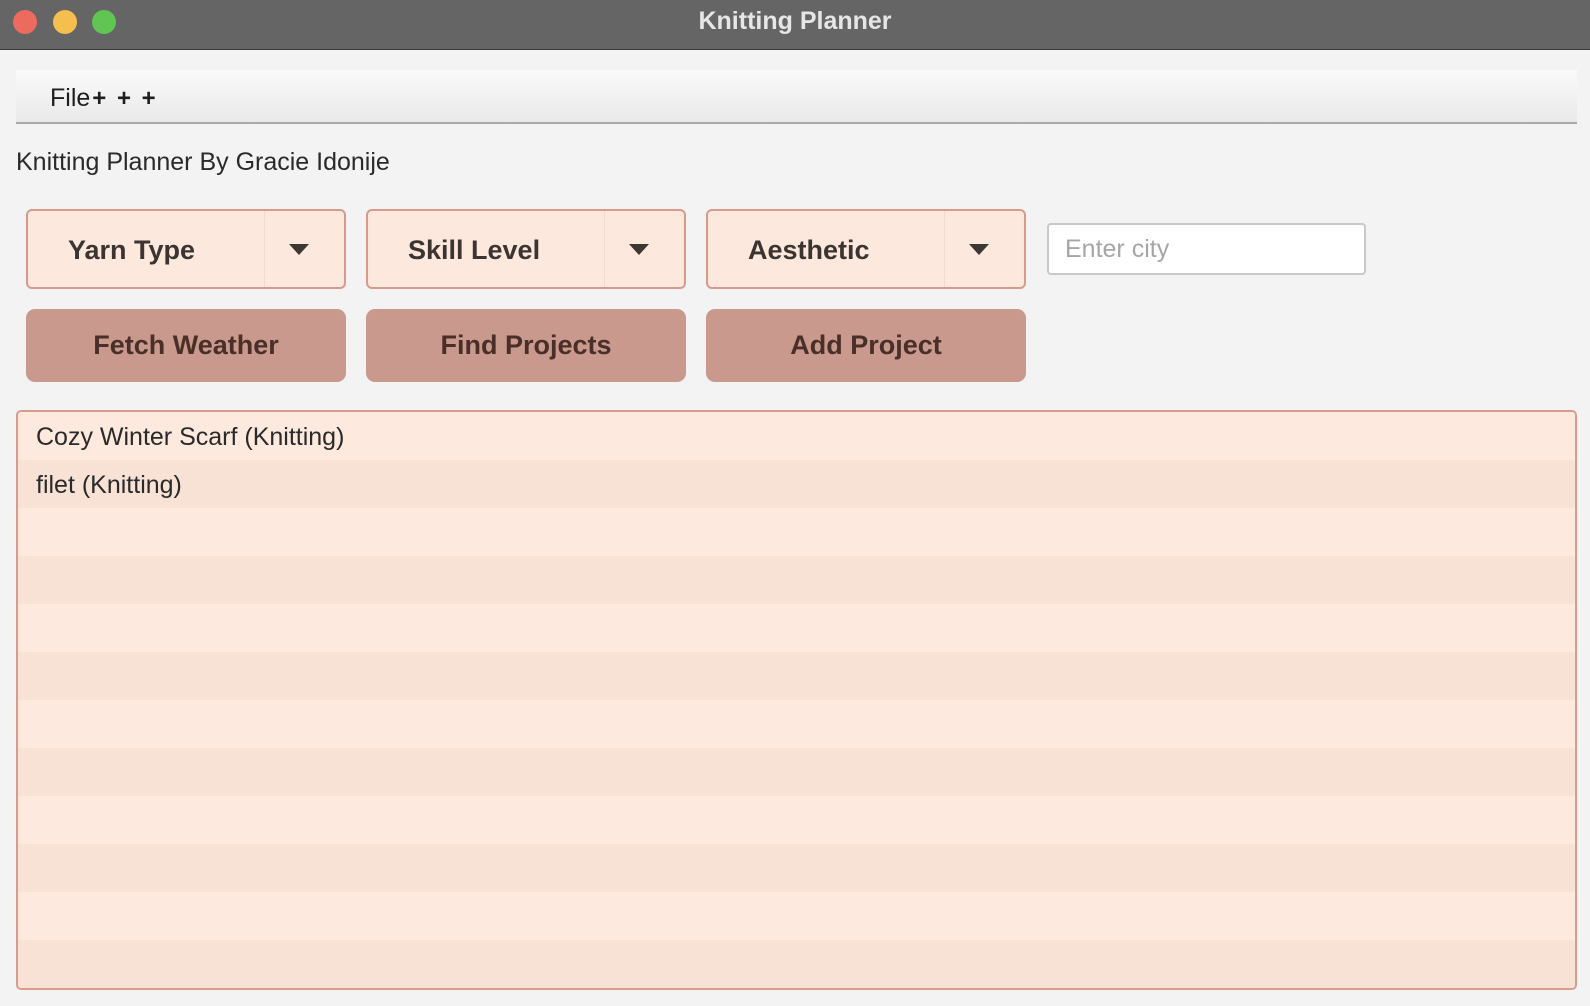 Image resolution: width=1590 pixels, height=1006 pixels. I want to click on window-title: Knitting Planner, so click(795, 21).